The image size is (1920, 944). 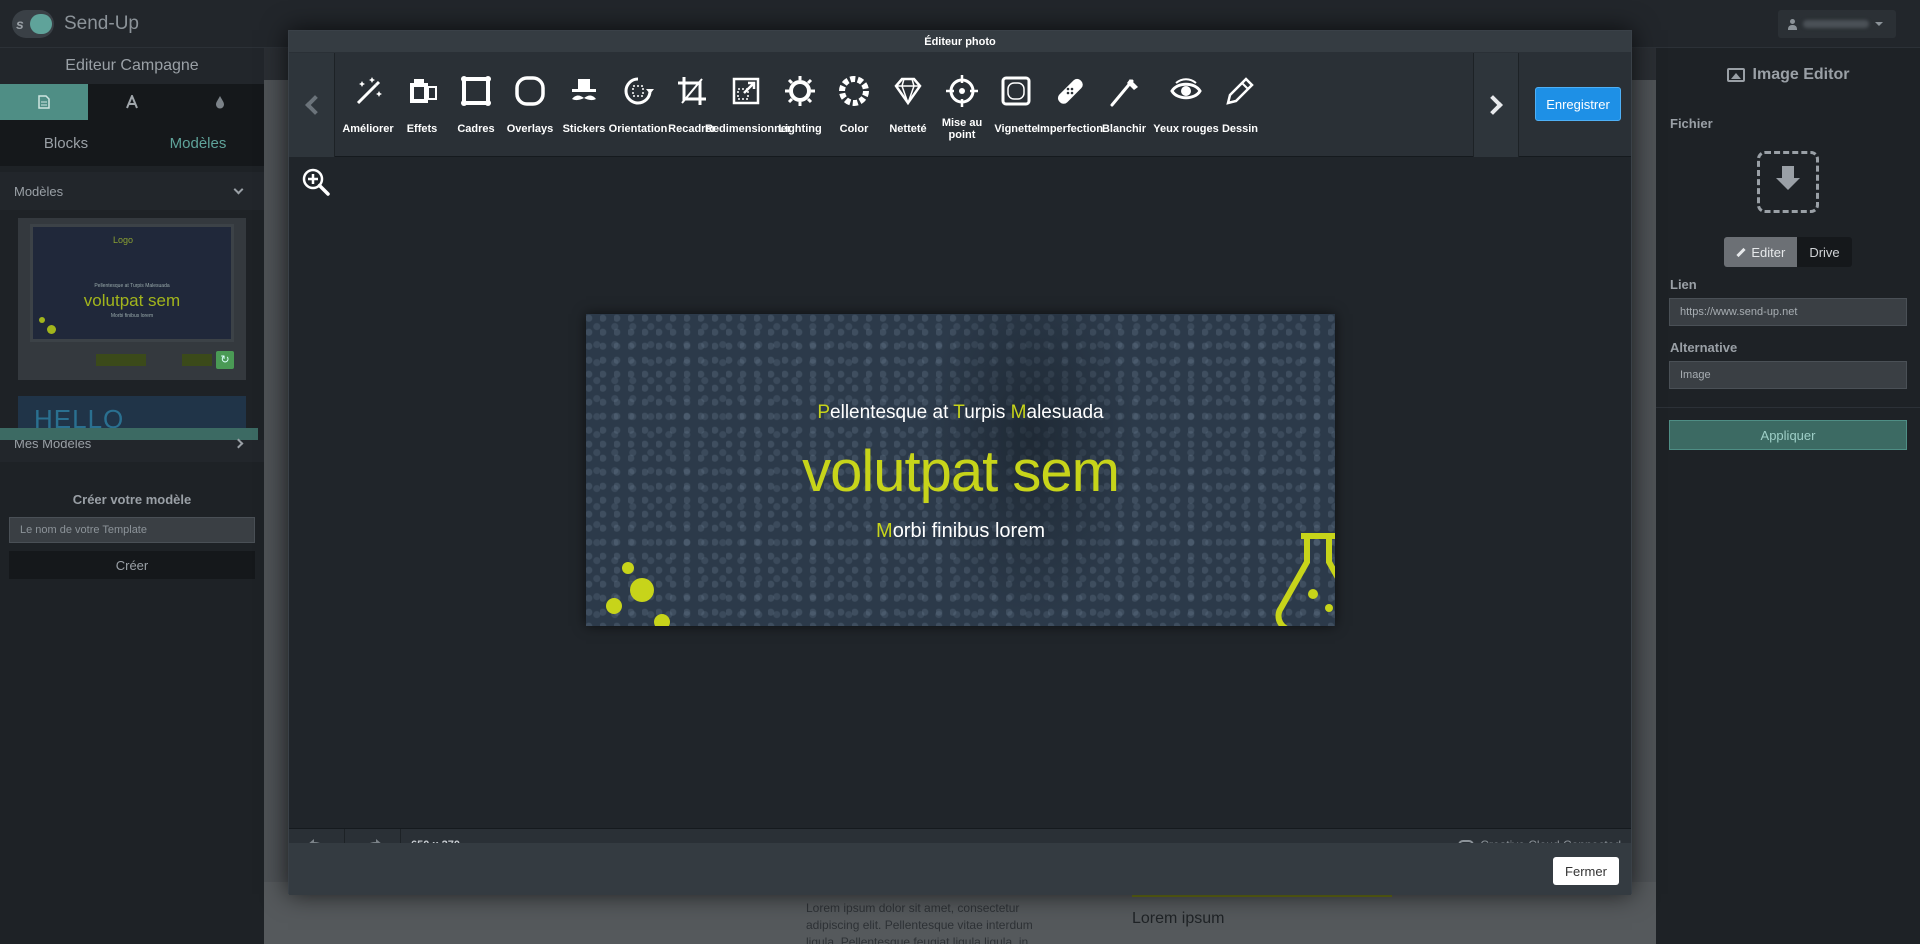 What do you see at coordinates (1178, 918) in the screenshot?
I see `background-heading: Lorem ipsum` at bounding box center [1178, 918].